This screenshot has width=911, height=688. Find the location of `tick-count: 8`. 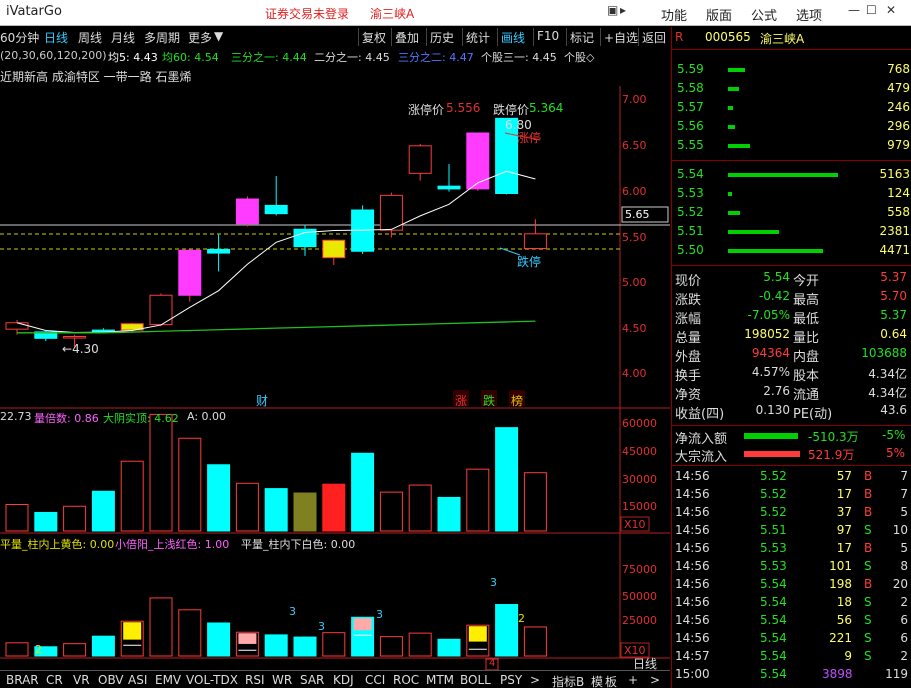

tick-count: 8 is located at coordinates (904, 566).